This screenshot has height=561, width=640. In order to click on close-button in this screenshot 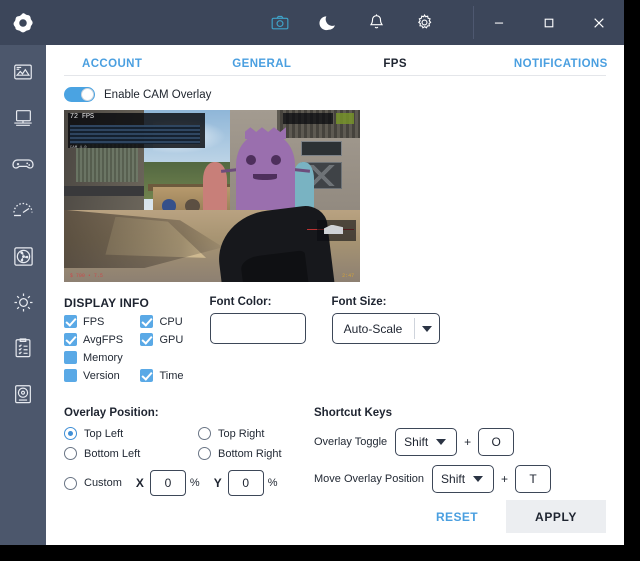, I will do `click(599, 22)`.